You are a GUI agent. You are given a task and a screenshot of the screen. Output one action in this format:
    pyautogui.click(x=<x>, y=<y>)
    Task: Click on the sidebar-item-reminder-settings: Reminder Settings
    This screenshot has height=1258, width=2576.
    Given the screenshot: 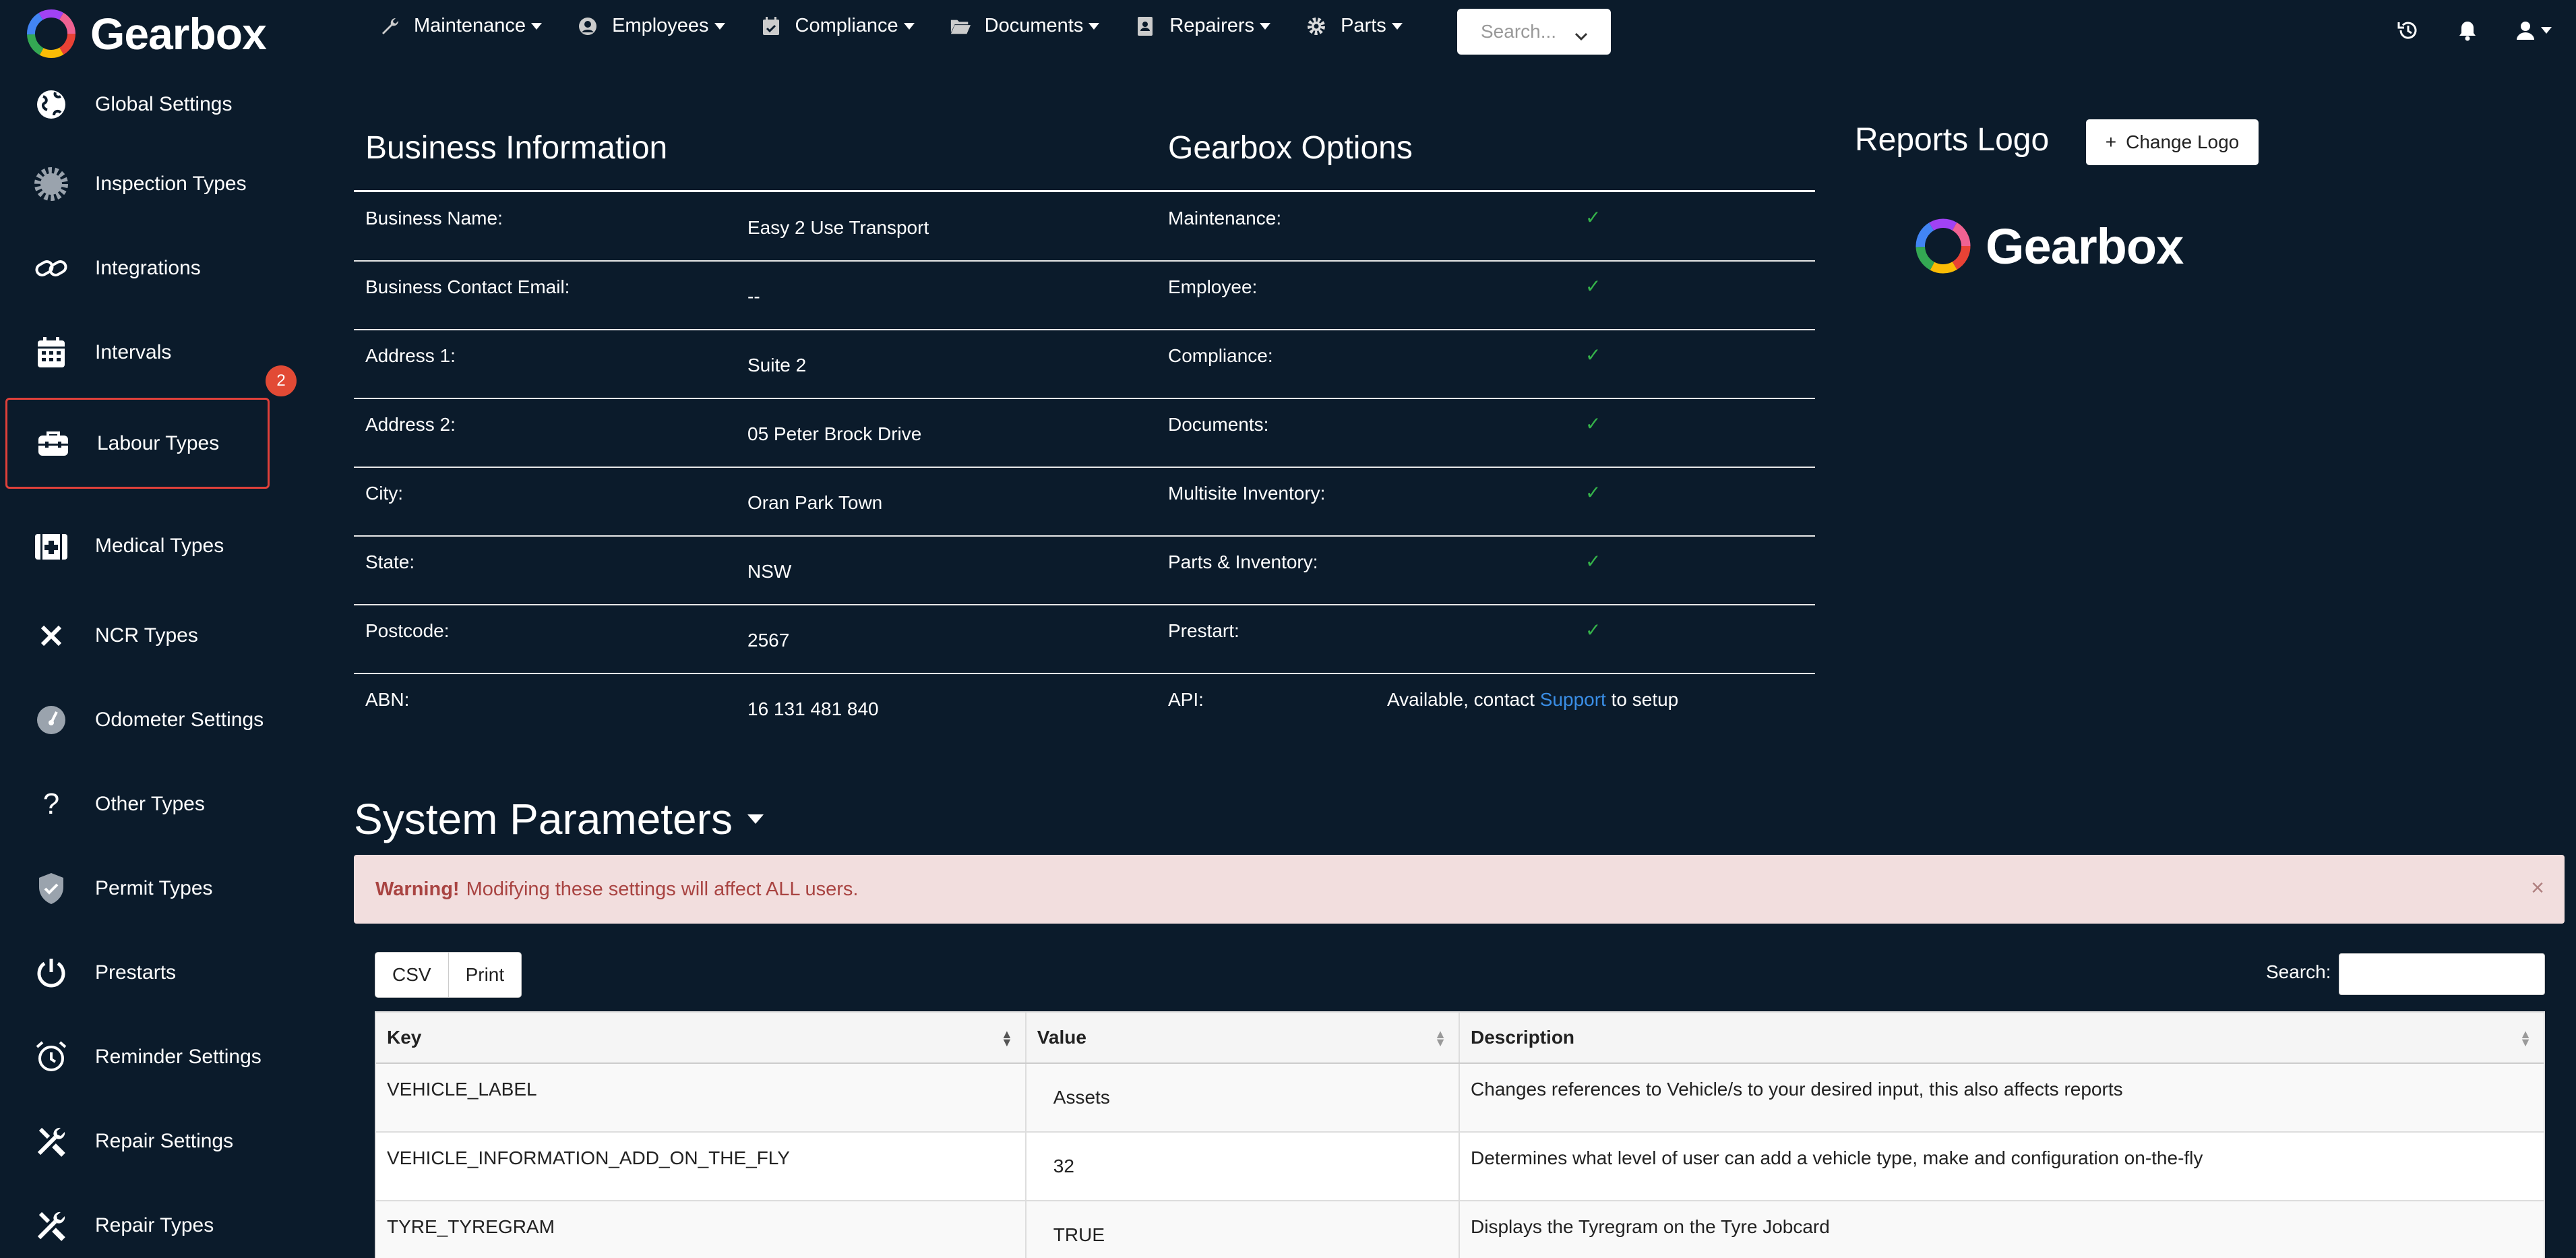 What is the action you would take?
    pyautogui.click(x=138, y=1057)
    